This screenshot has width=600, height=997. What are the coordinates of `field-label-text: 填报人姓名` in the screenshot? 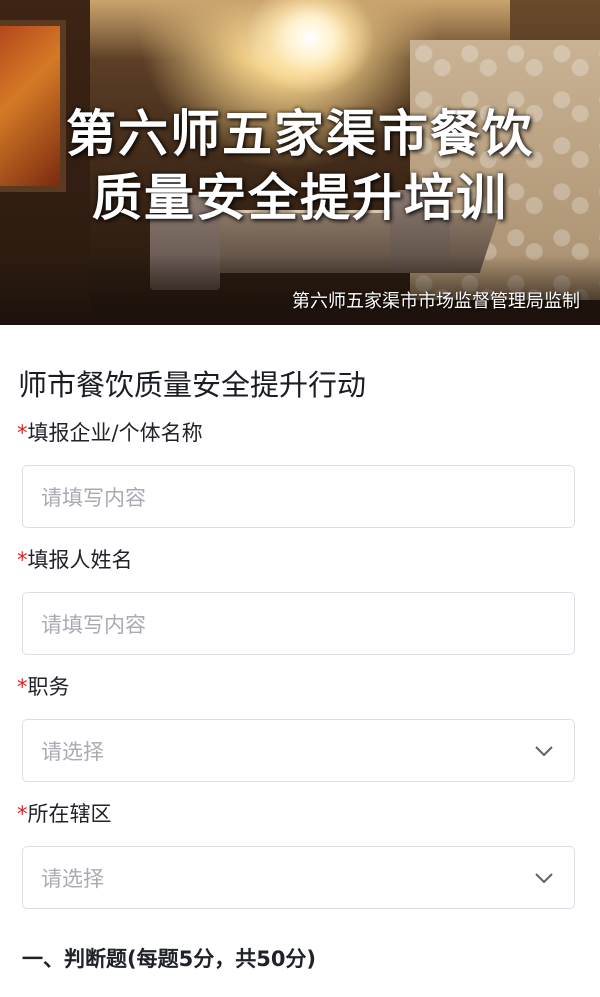 It's located at (80, 560).